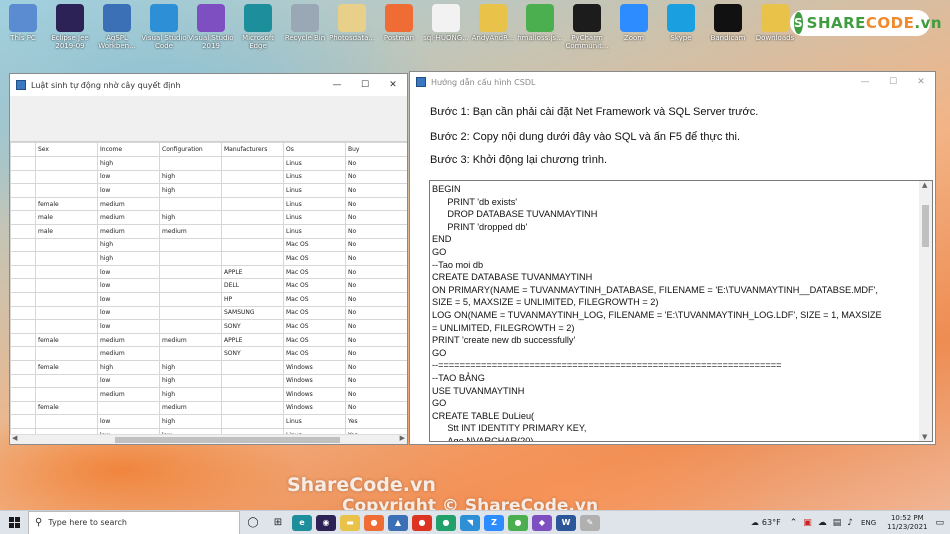 The height and width of the screenshot is (534, 950). Describe the element at coordinates (252, 340) in the screenshot. I see `table-cell: APPLE` at that location.